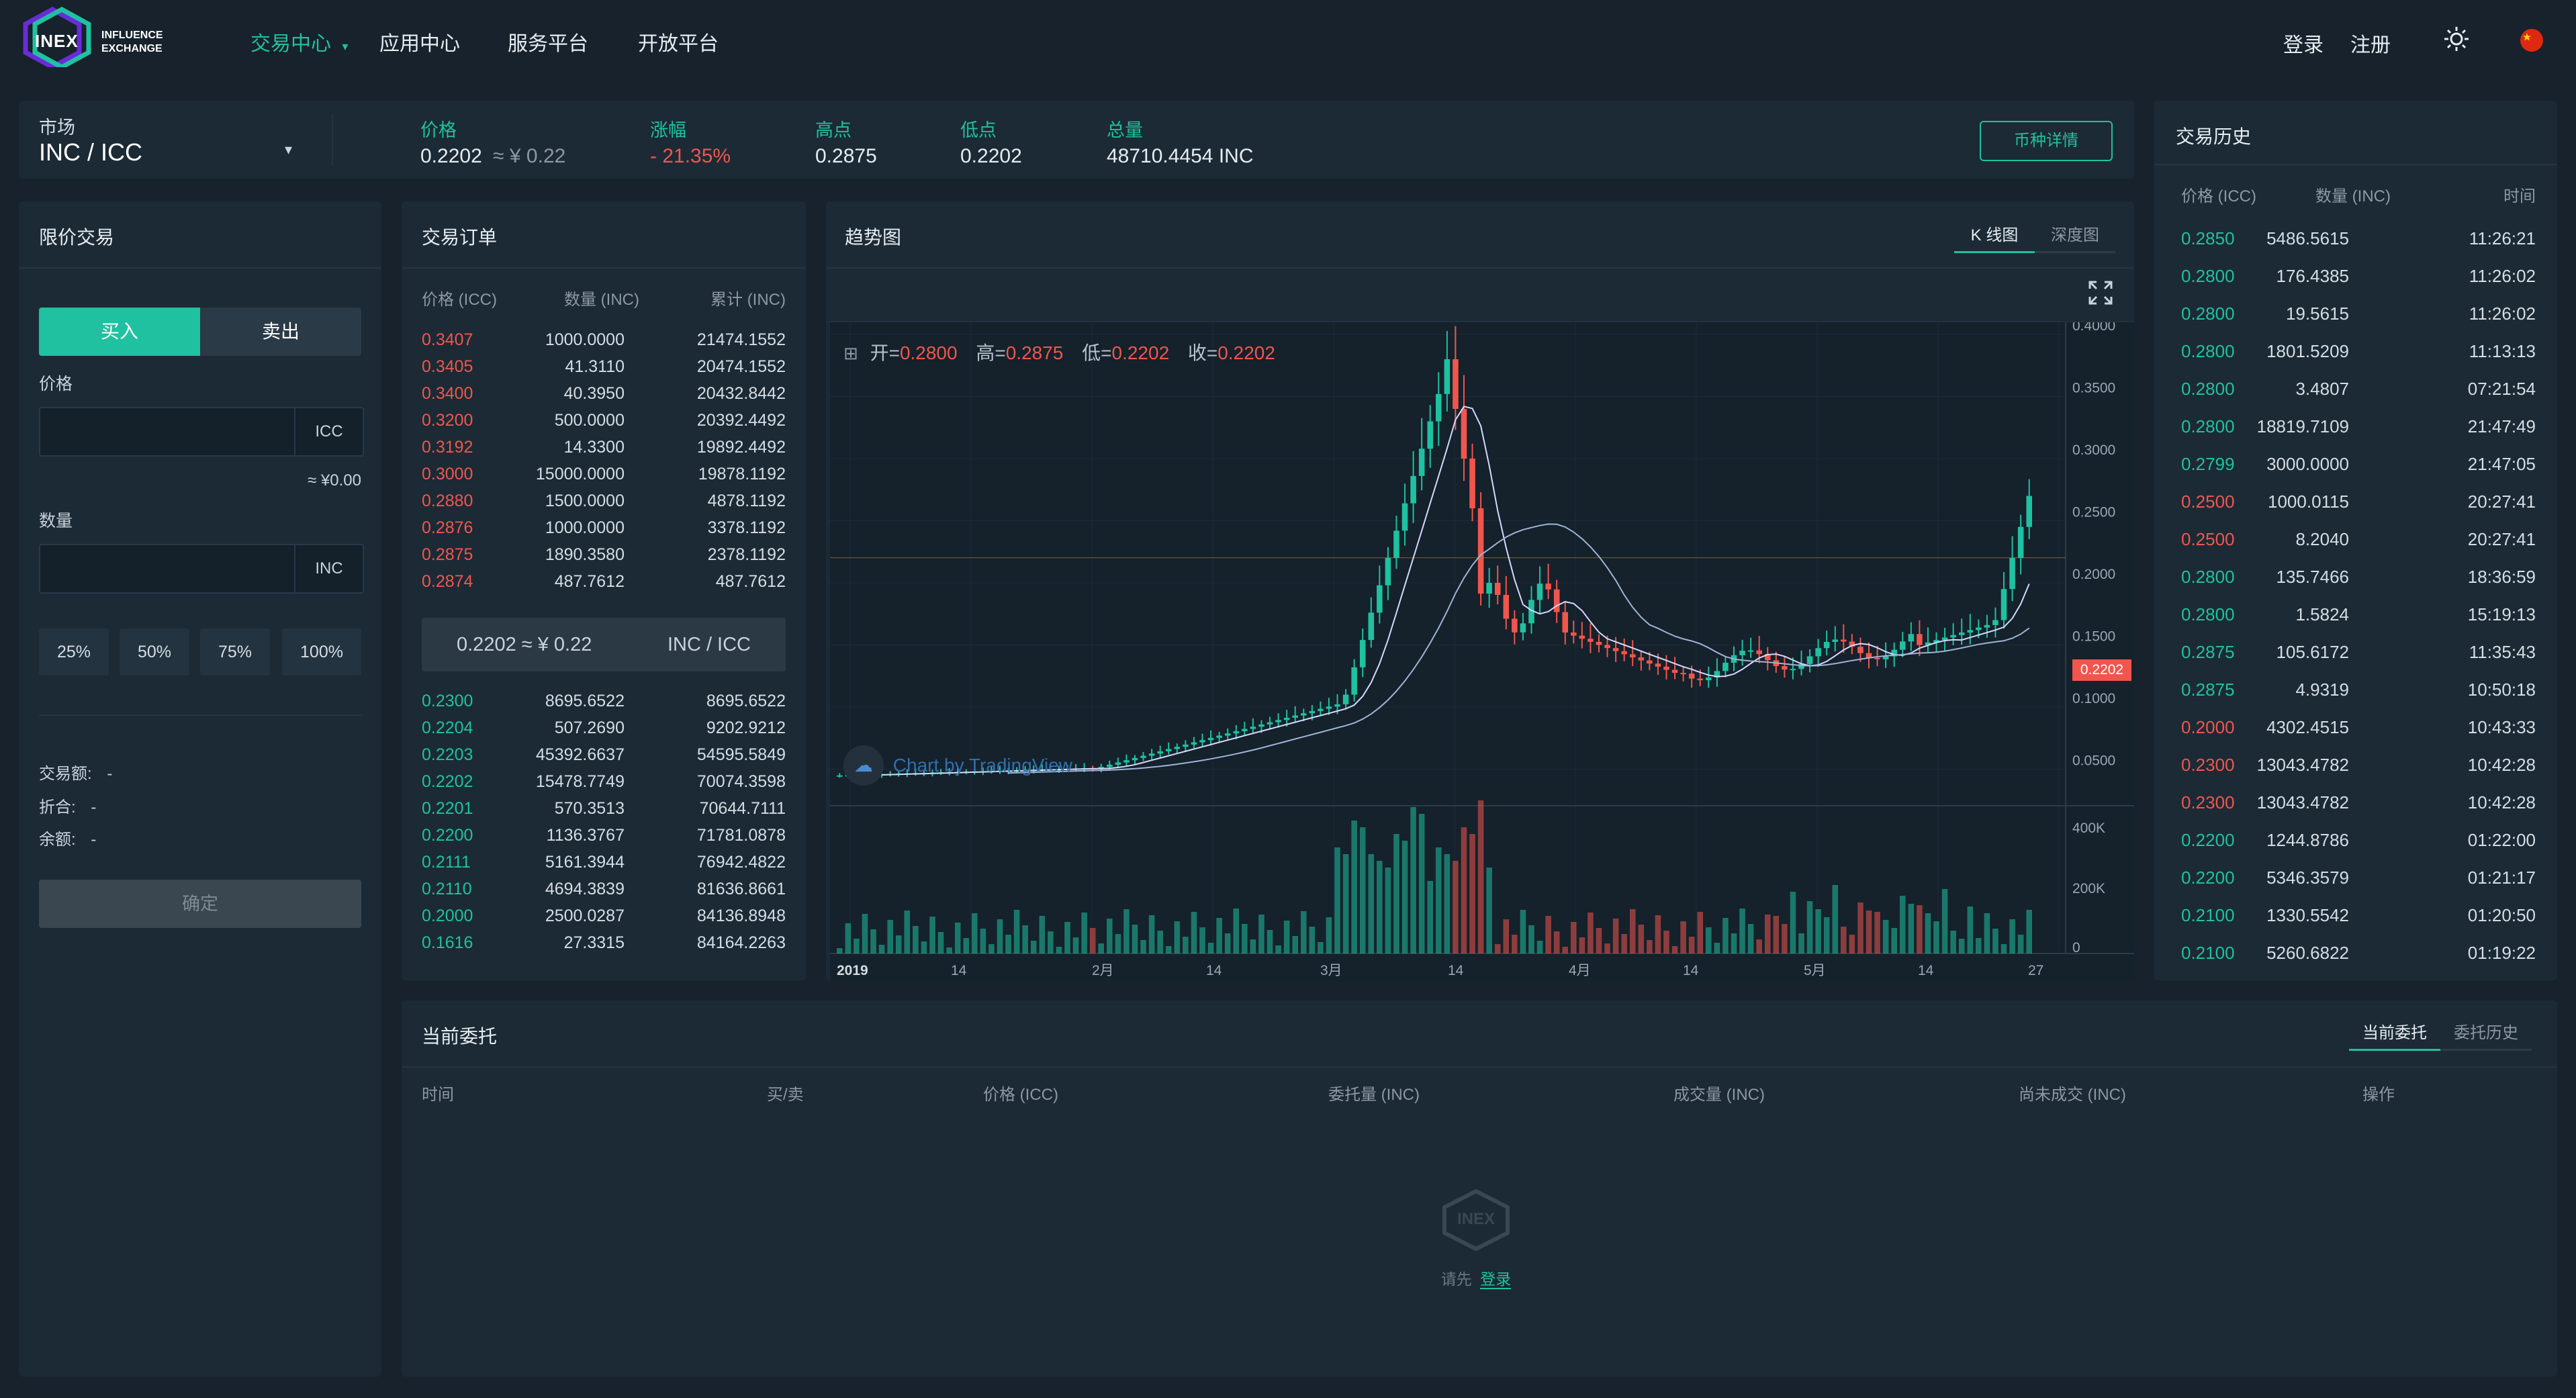 The image size is (2576, 1398). What do you see at coordinates (2456, 39) in the screenshot?
I see `theme-toggle-sun-icon` at bounding box center [2456, 39].